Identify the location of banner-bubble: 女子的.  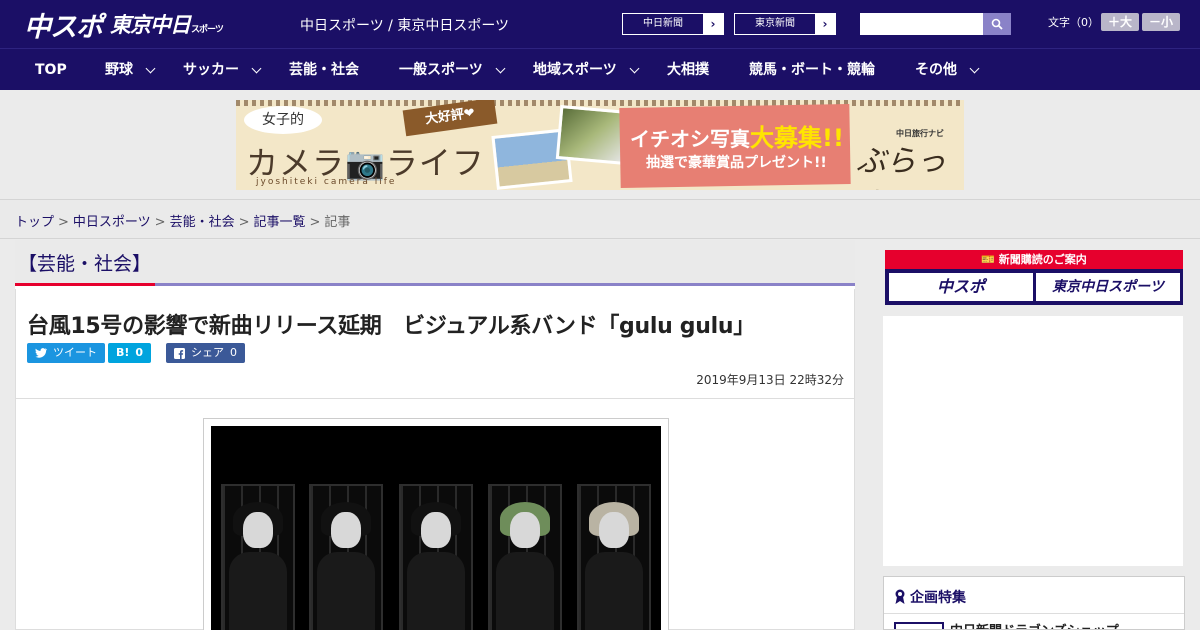
(283, 120).